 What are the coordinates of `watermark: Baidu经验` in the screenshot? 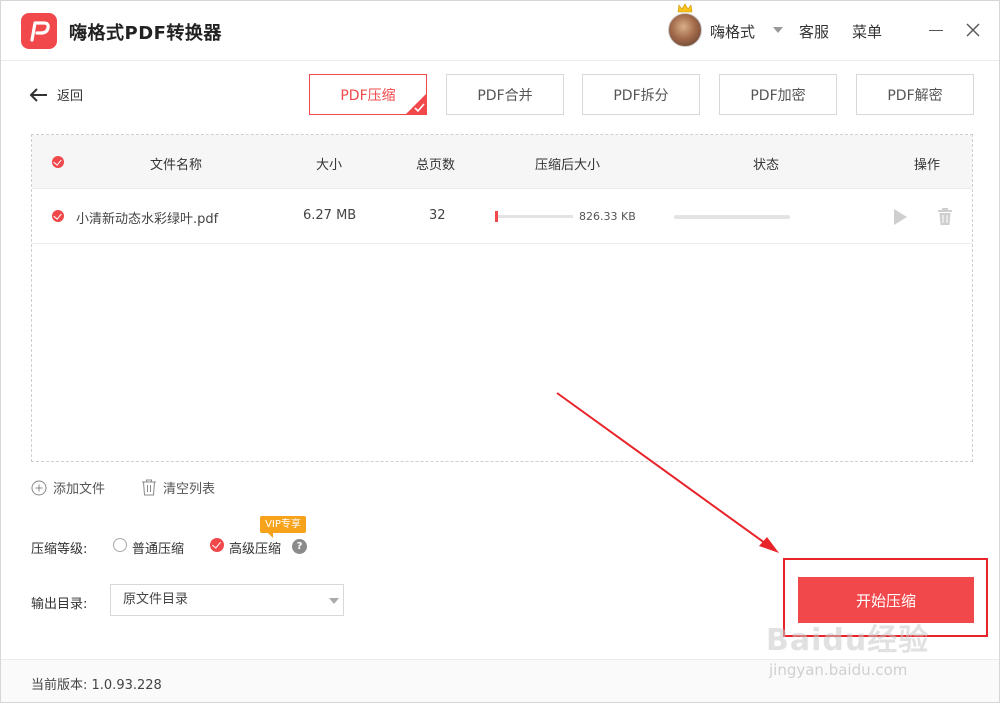 It's located at (848, 640).